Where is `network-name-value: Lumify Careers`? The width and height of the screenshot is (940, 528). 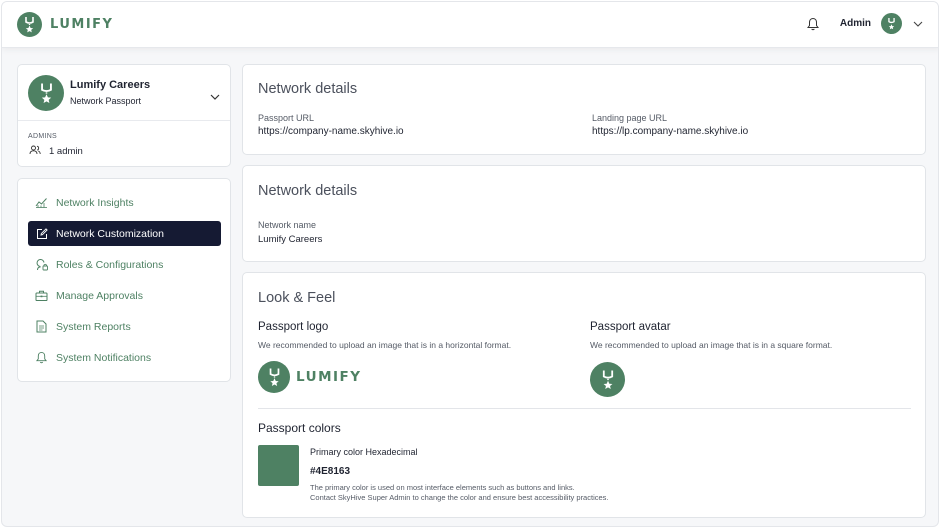
network-name-value: Lumify Careers is located at coordinates (290, 239).